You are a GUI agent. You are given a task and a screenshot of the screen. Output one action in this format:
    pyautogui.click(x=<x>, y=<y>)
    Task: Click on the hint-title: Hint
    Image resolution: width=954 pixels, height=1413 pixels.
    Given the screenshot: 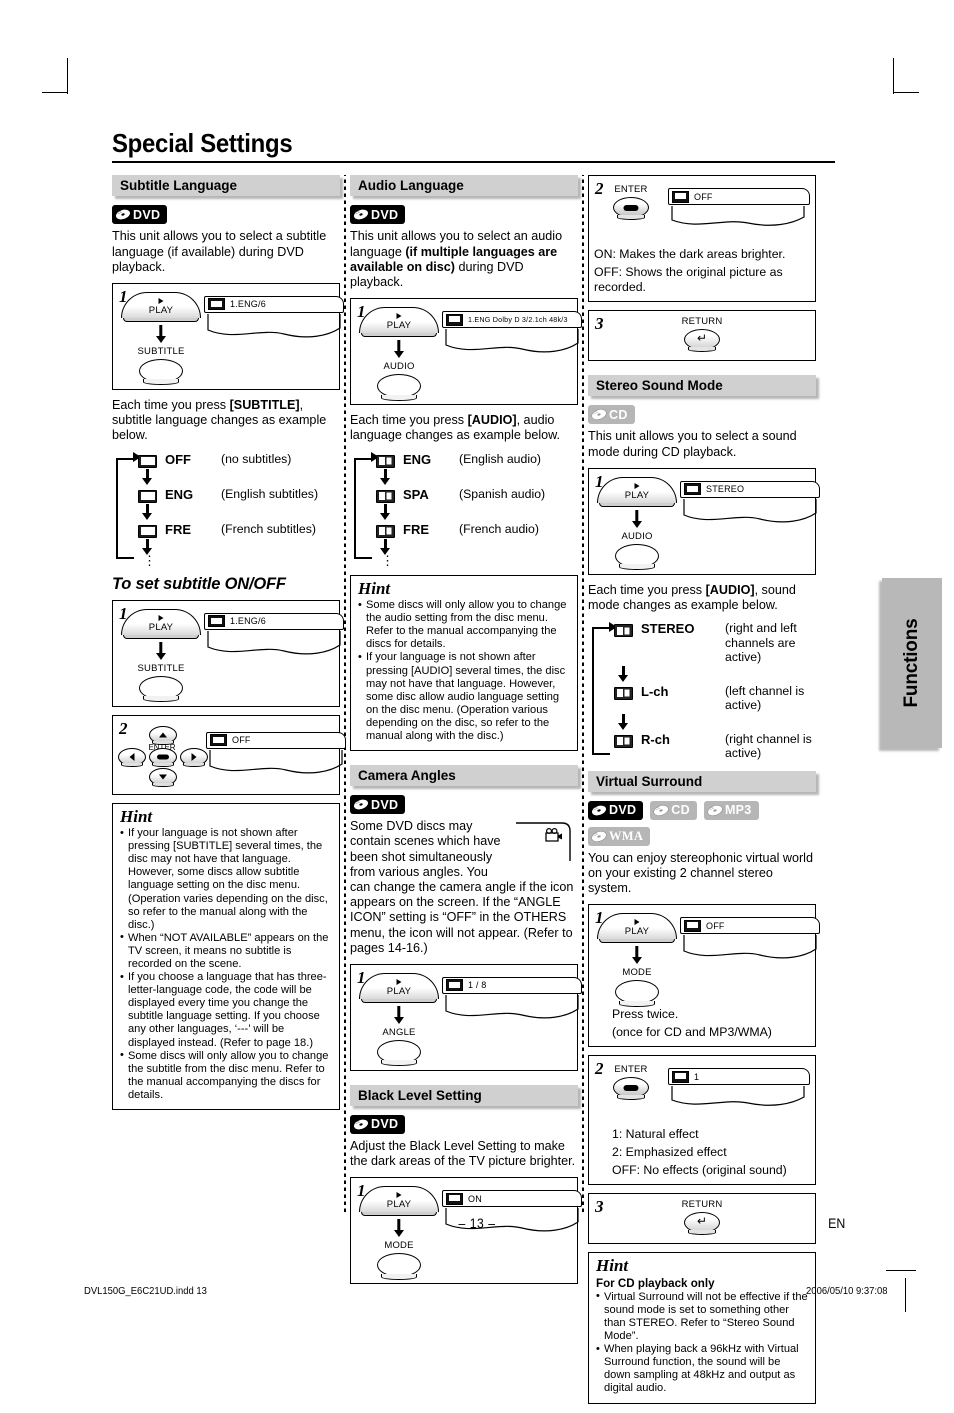 What is the action you would take?
    pyautogui.click(x=136, y=816)
    